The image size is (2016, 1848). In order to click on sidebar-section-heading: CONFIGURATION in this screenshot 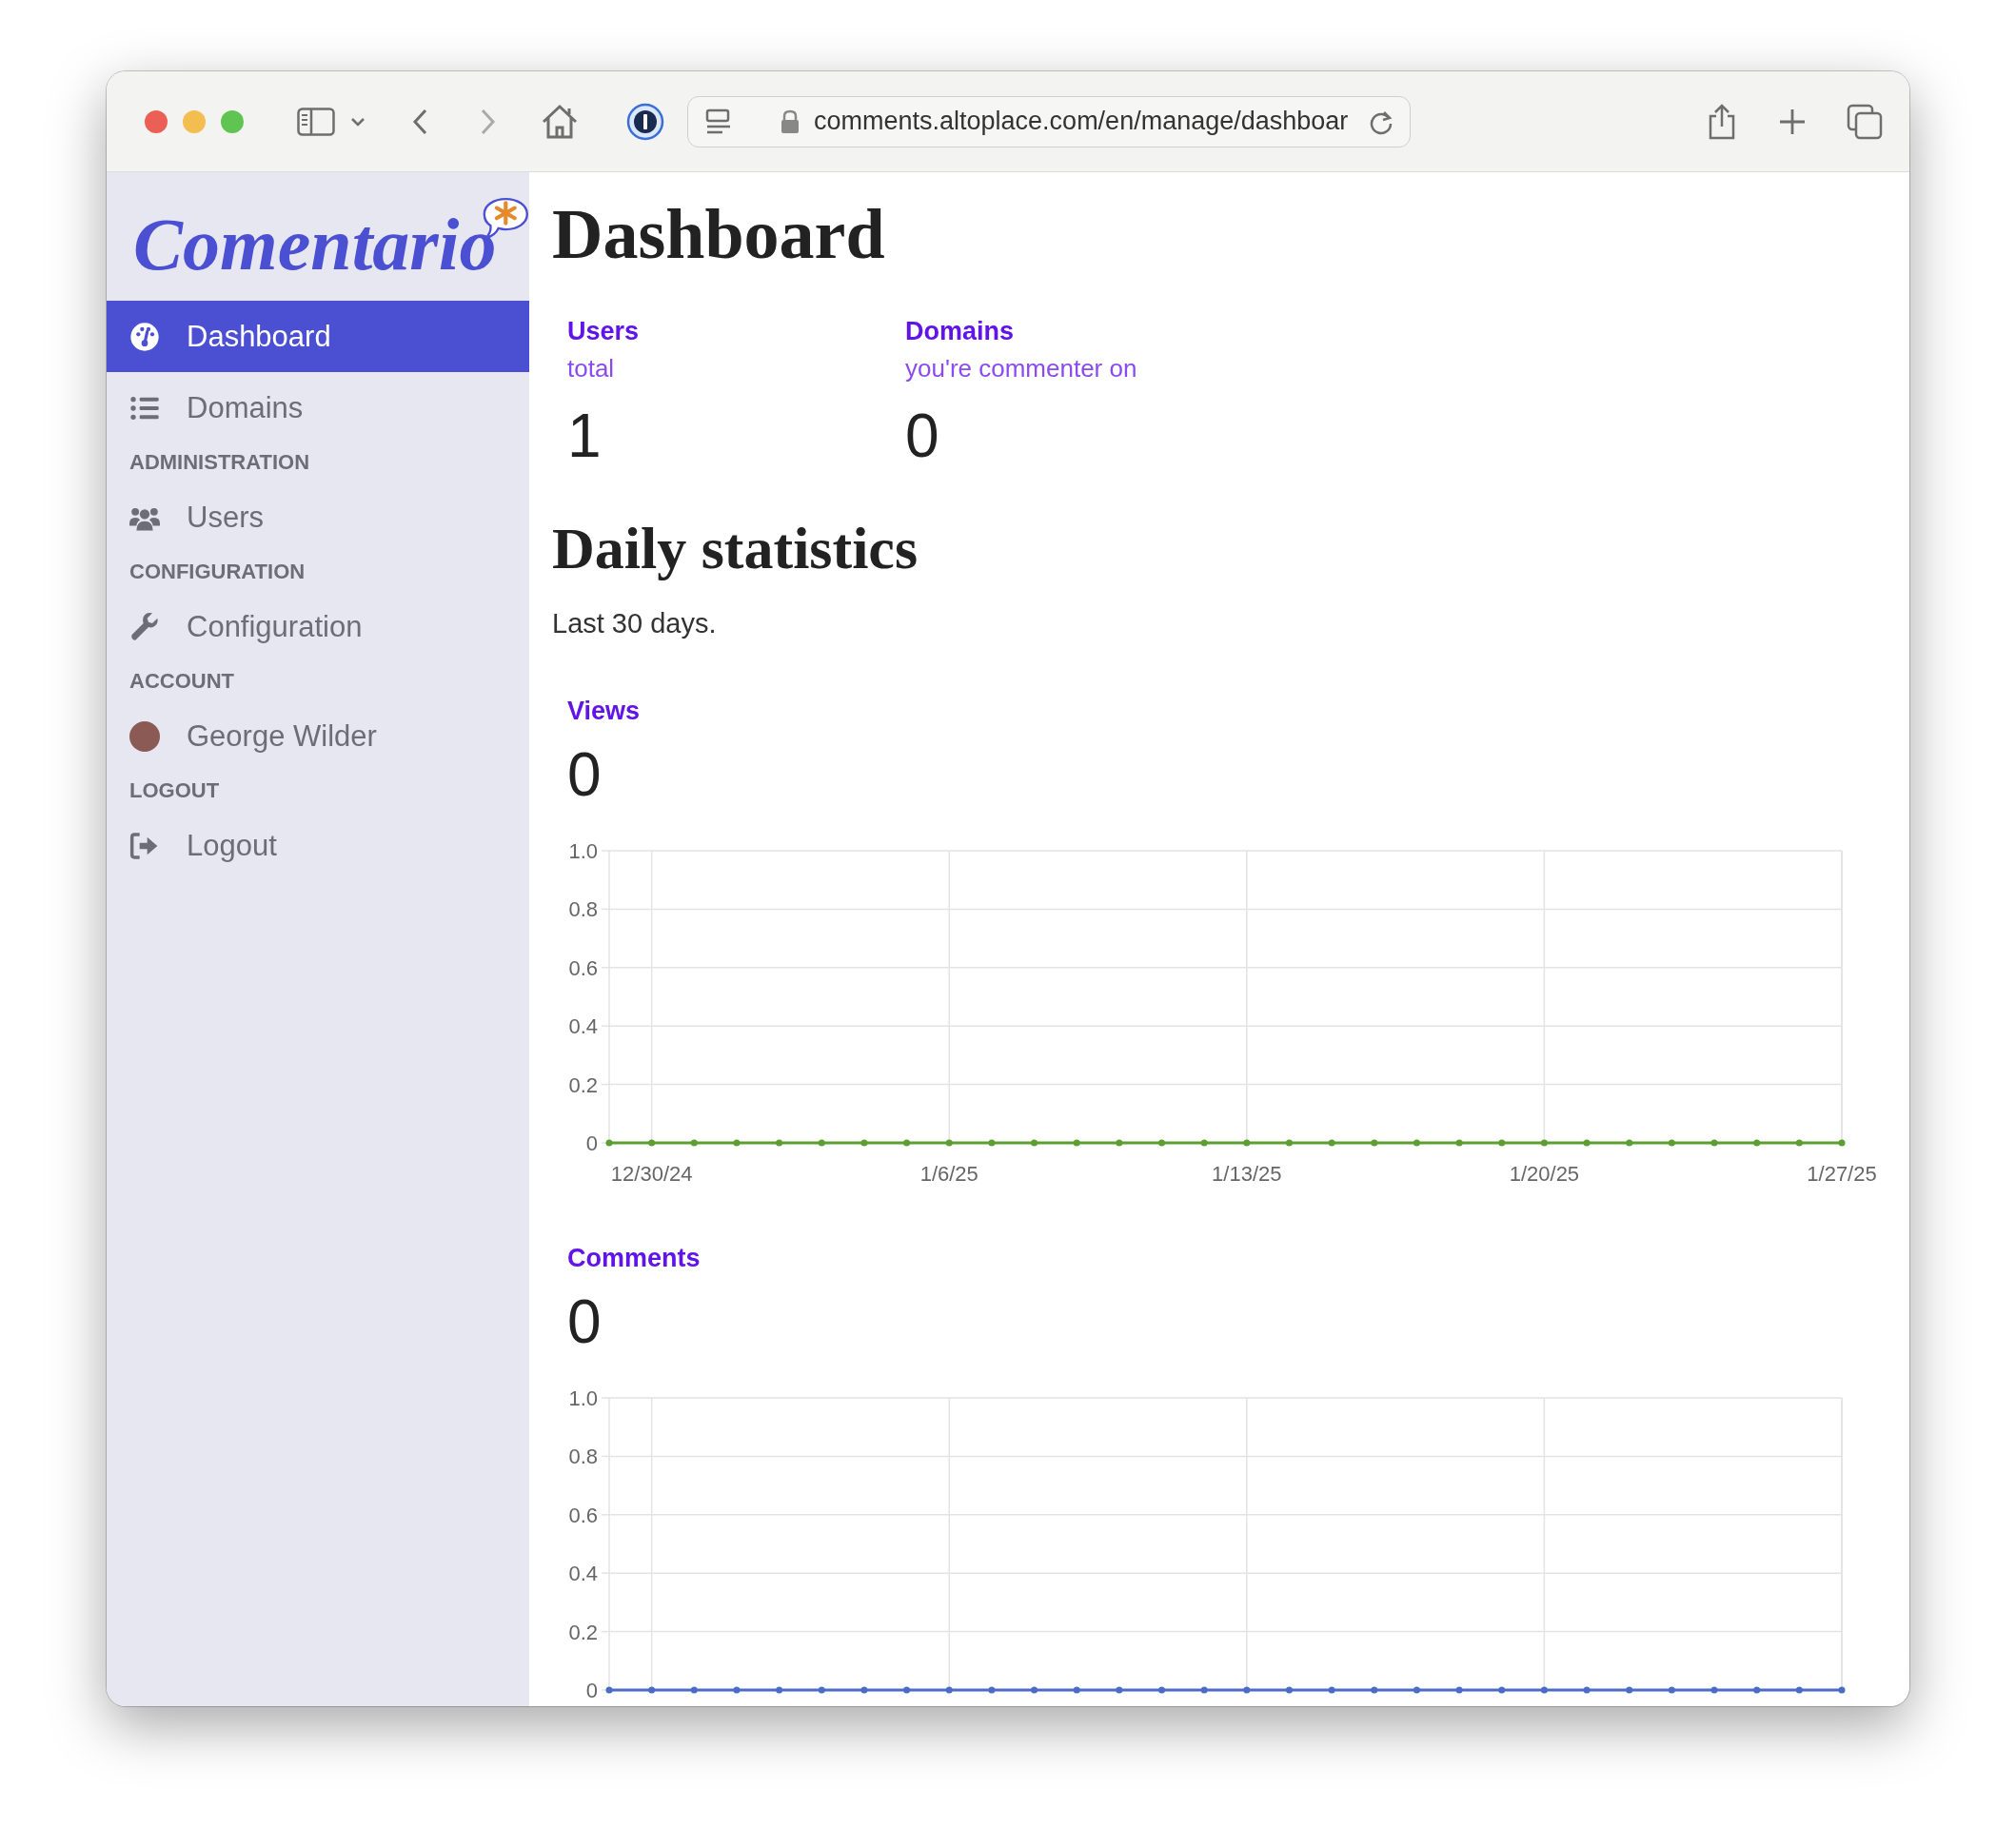, I will do `click(217, 572)`.